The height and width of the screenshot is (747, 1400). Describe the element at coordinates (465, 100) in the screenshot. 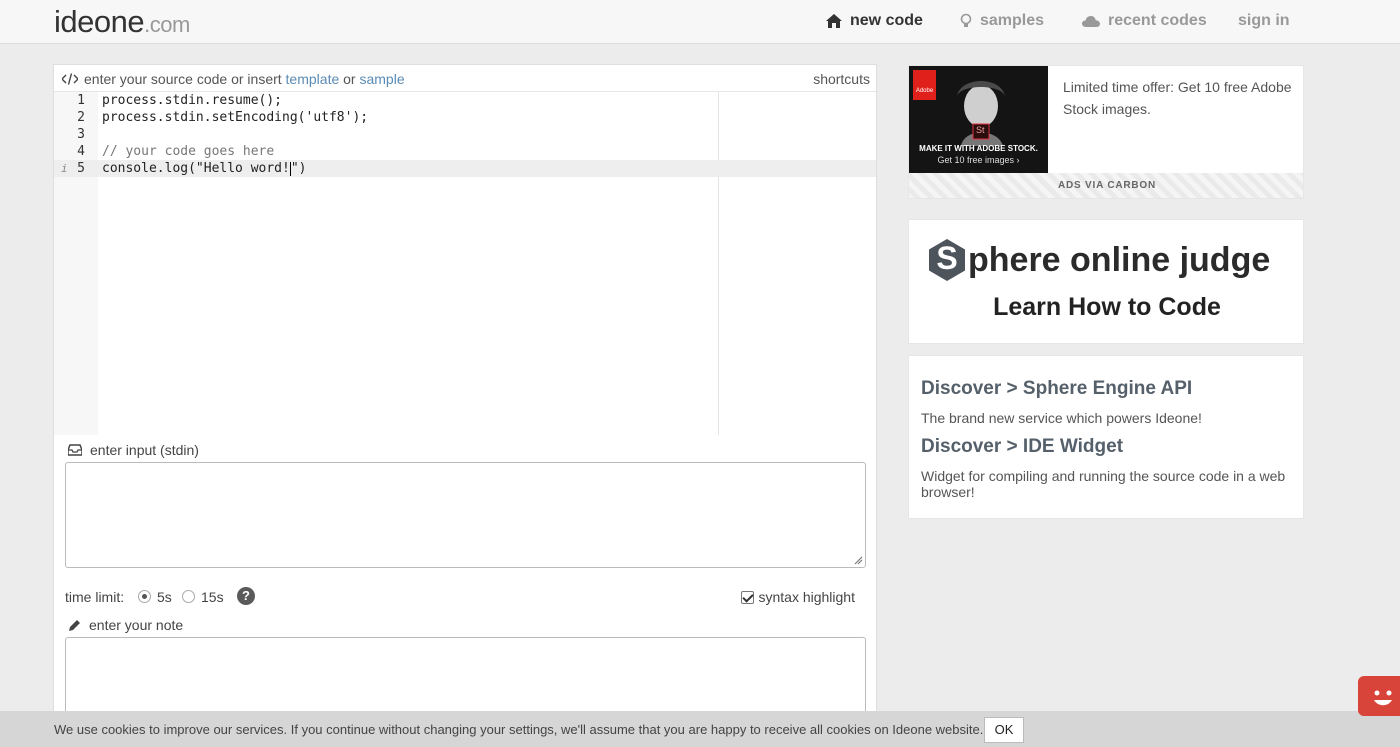

I see `code-line: 1 process.stdin.resume();` at that location.